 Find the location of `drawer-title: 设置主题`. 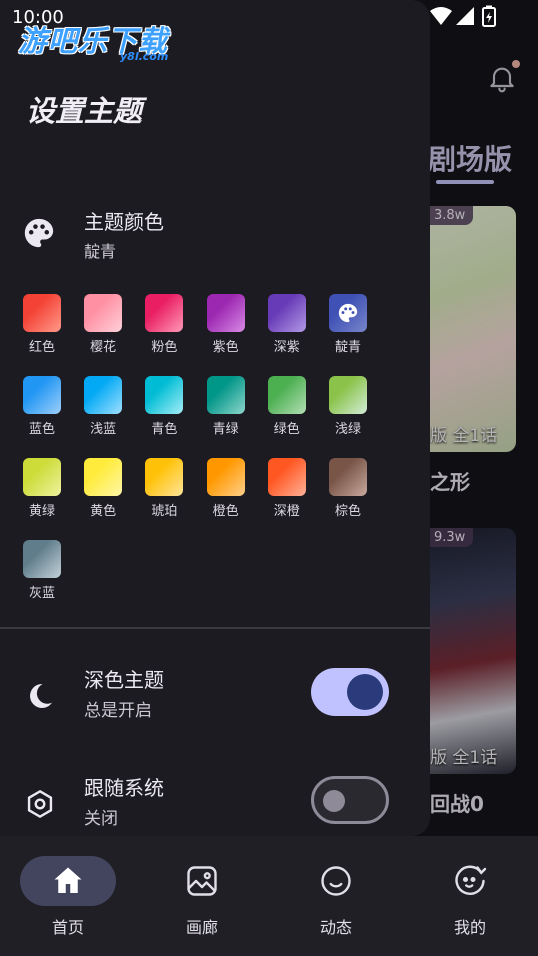

drawer-title: 设置主题 is located at coordinates (84, 111).